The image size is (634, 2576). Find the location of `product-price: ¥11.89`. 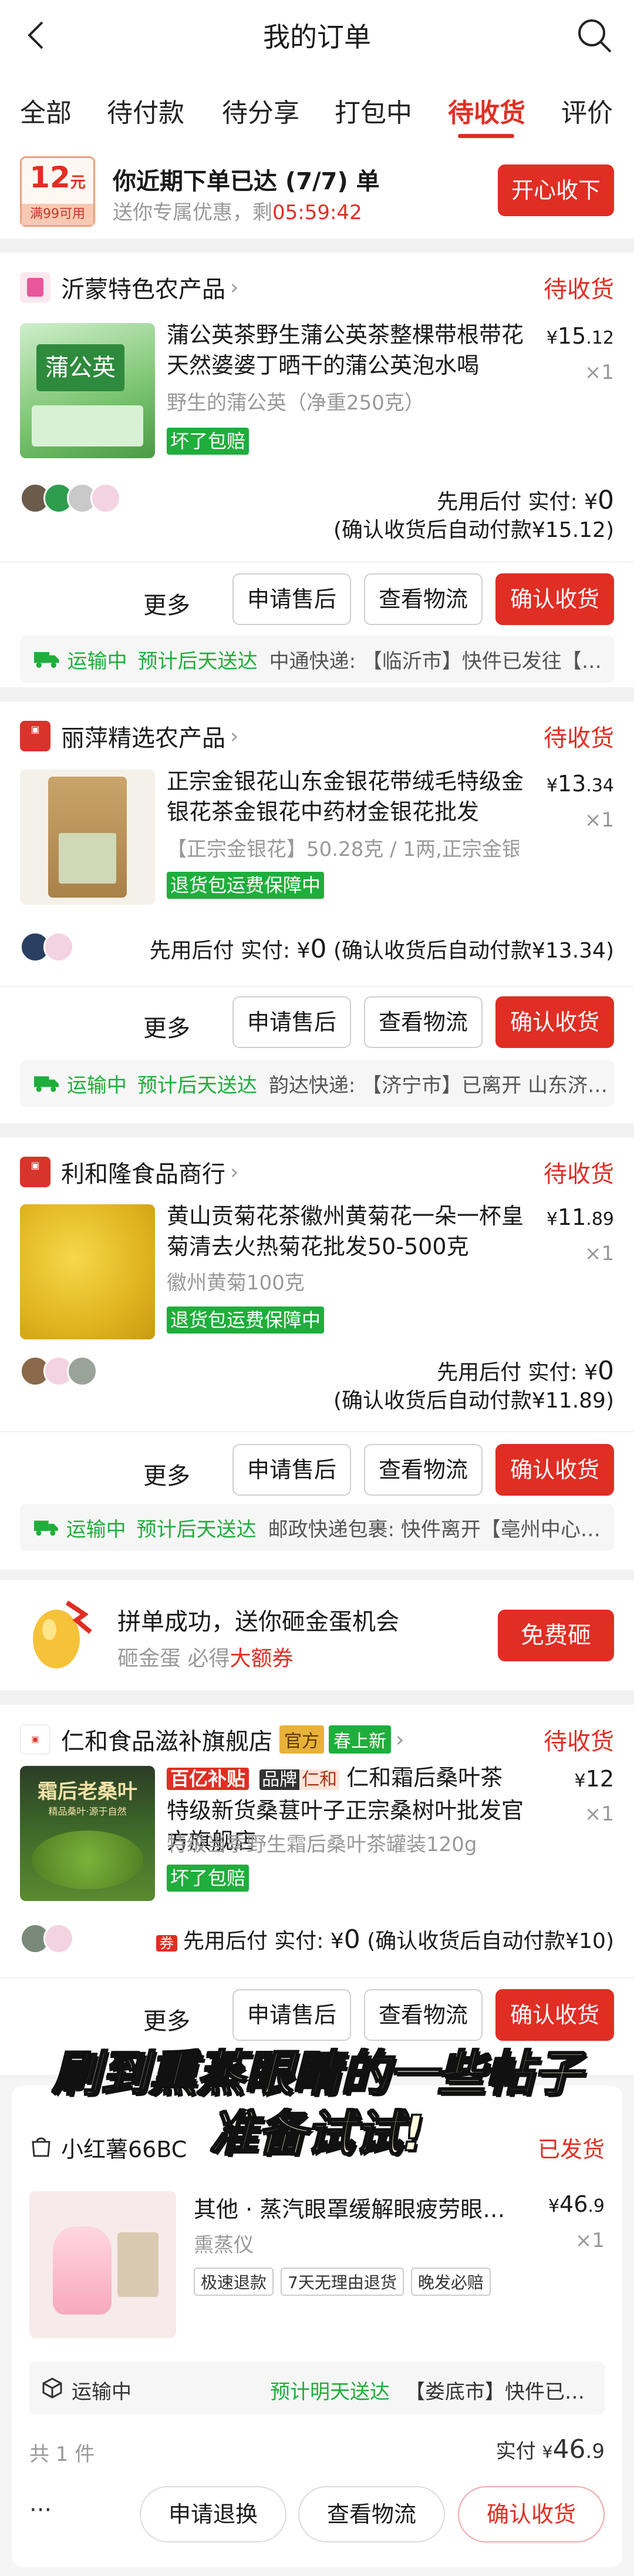

product-price: ¥11.89 is located at coordinates (580, 1217).